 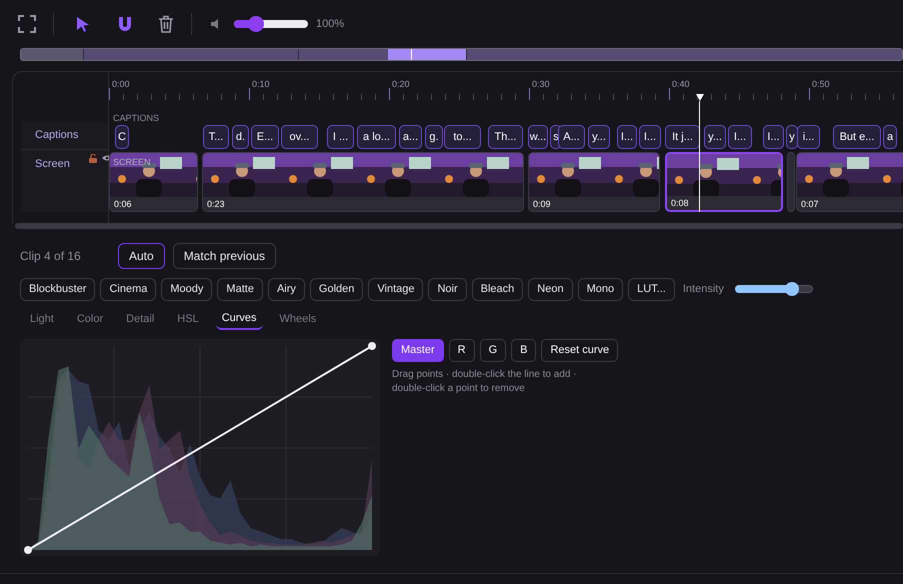 I want to click on preset-button: Golden, so click(x=337, y=289).